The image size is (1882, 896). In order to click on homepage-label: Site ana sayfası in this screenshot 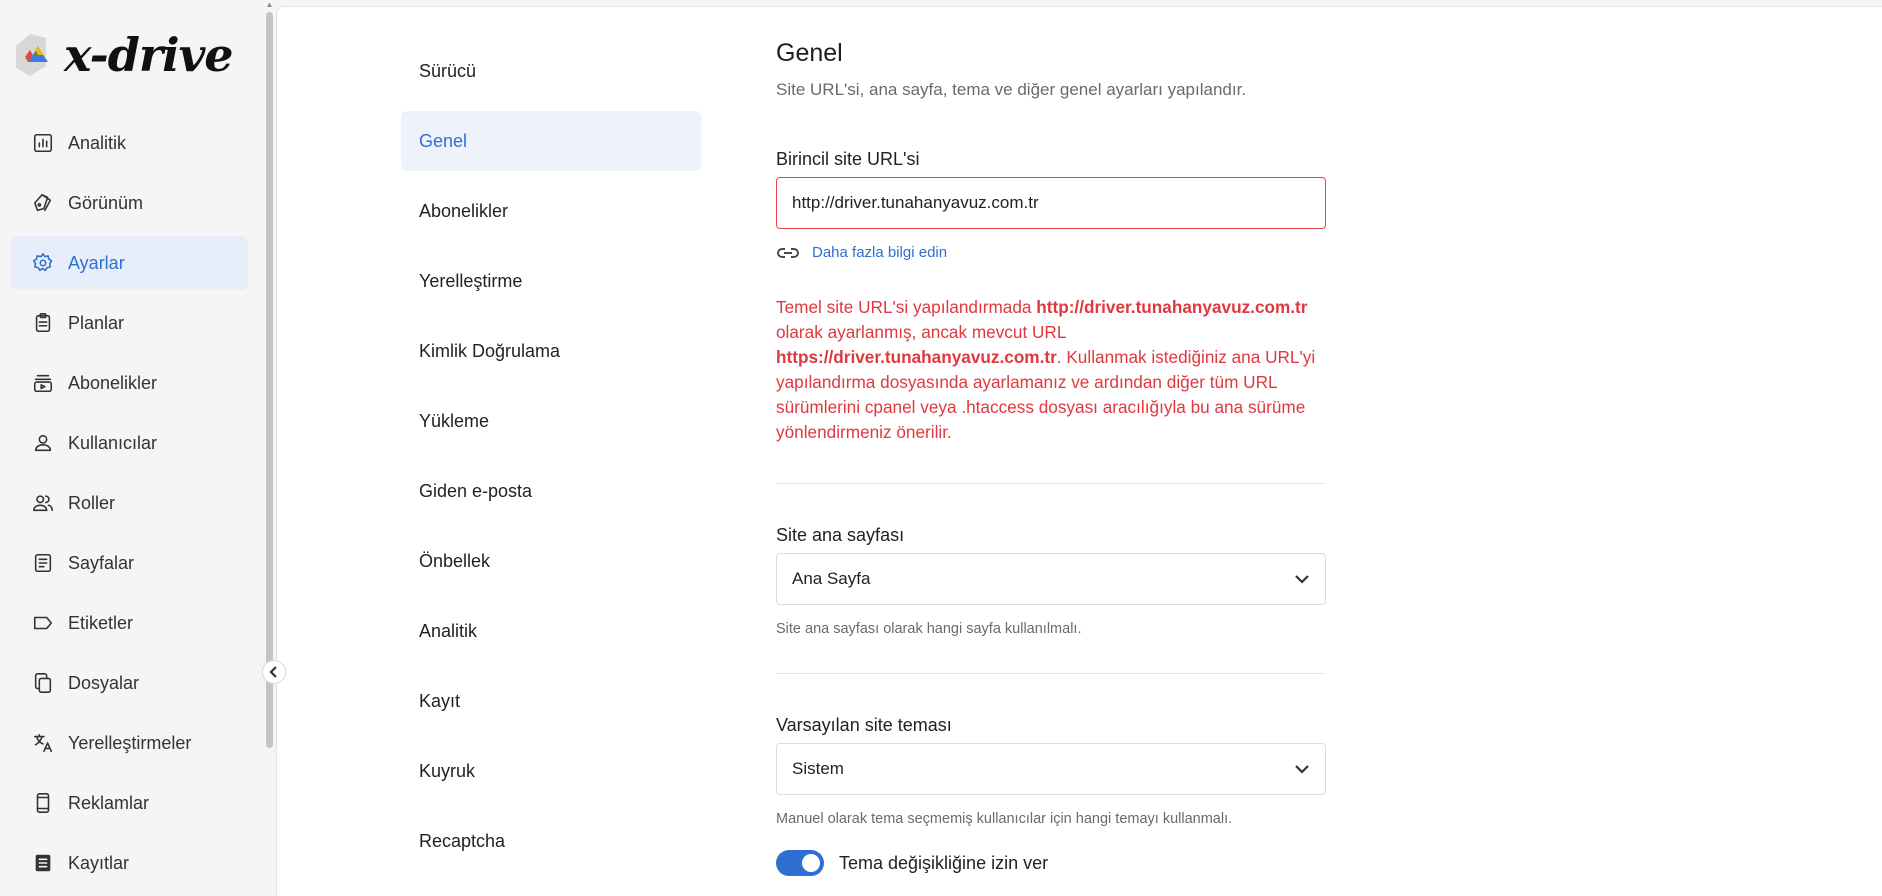, I will do `click(840, 535)`.